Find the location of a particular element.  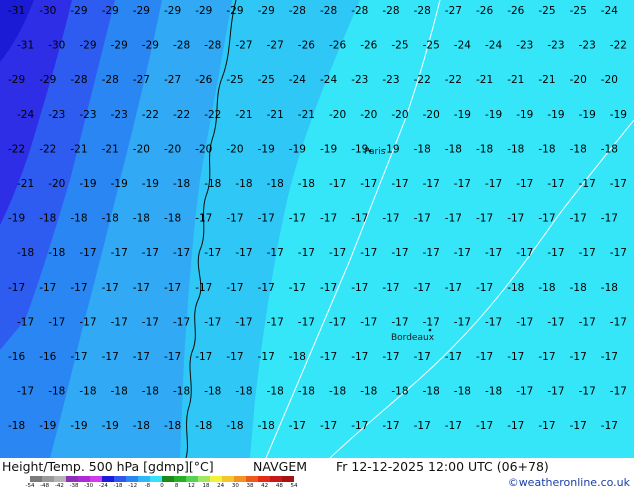

colorbar-tick-label: -8 is located at coordinates (147, 486).